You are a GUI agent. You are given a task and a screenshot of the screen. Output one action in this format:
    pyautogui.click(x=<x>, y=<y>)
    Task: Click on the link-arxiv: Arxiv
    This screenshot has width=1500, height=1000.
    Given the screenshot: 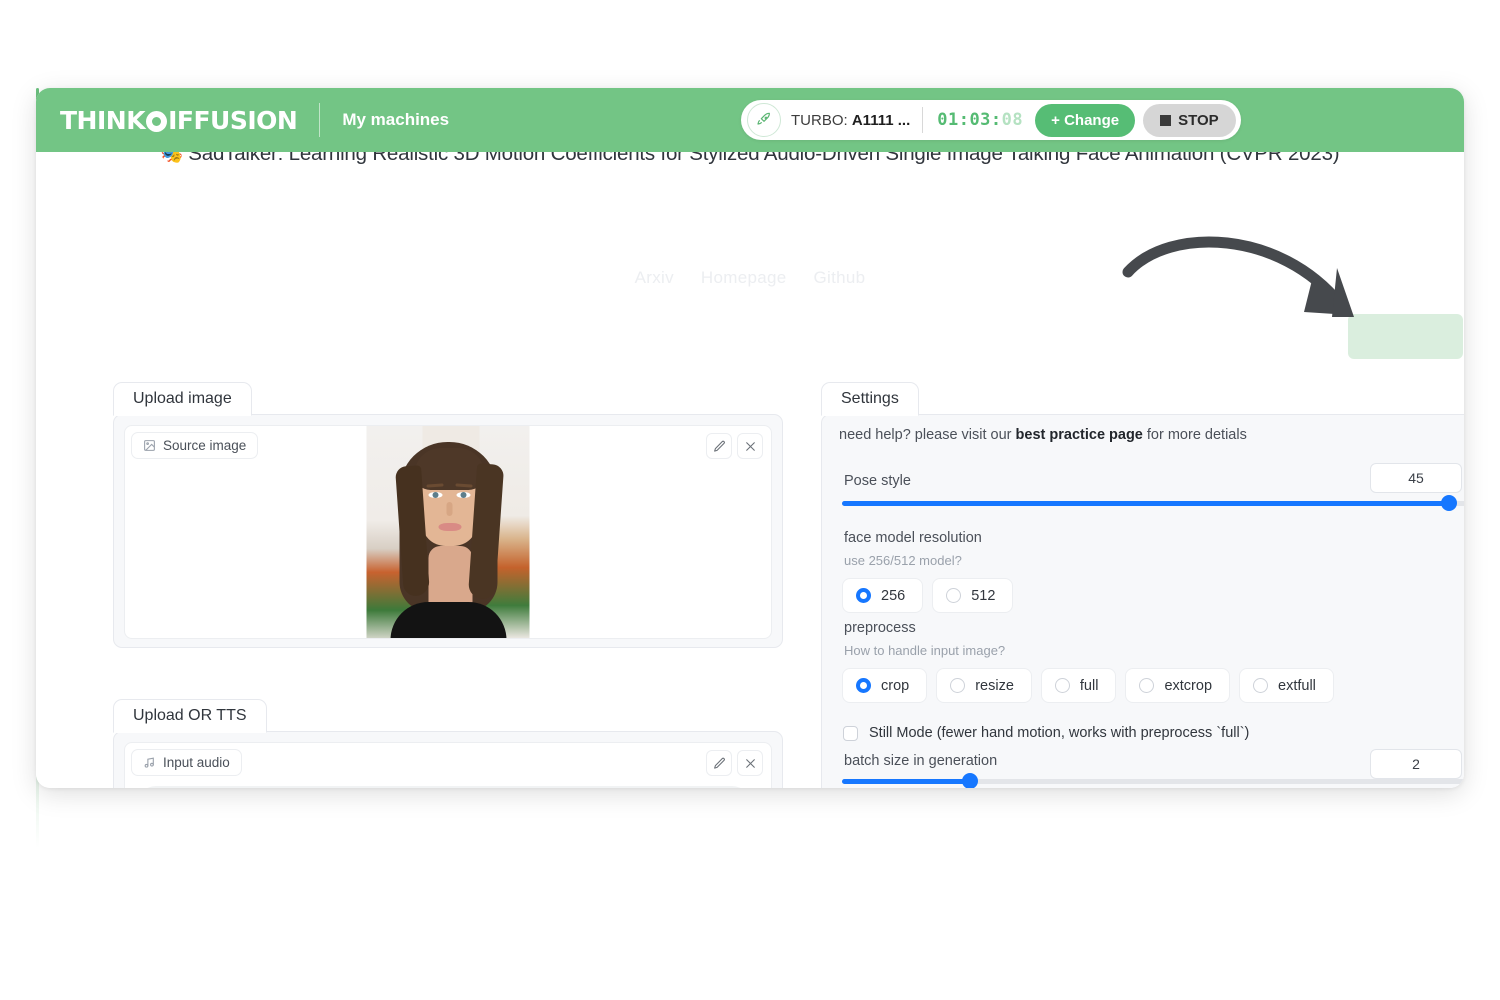 What is the action you would take?
    pyautogui.click(x=654, y=277)
    